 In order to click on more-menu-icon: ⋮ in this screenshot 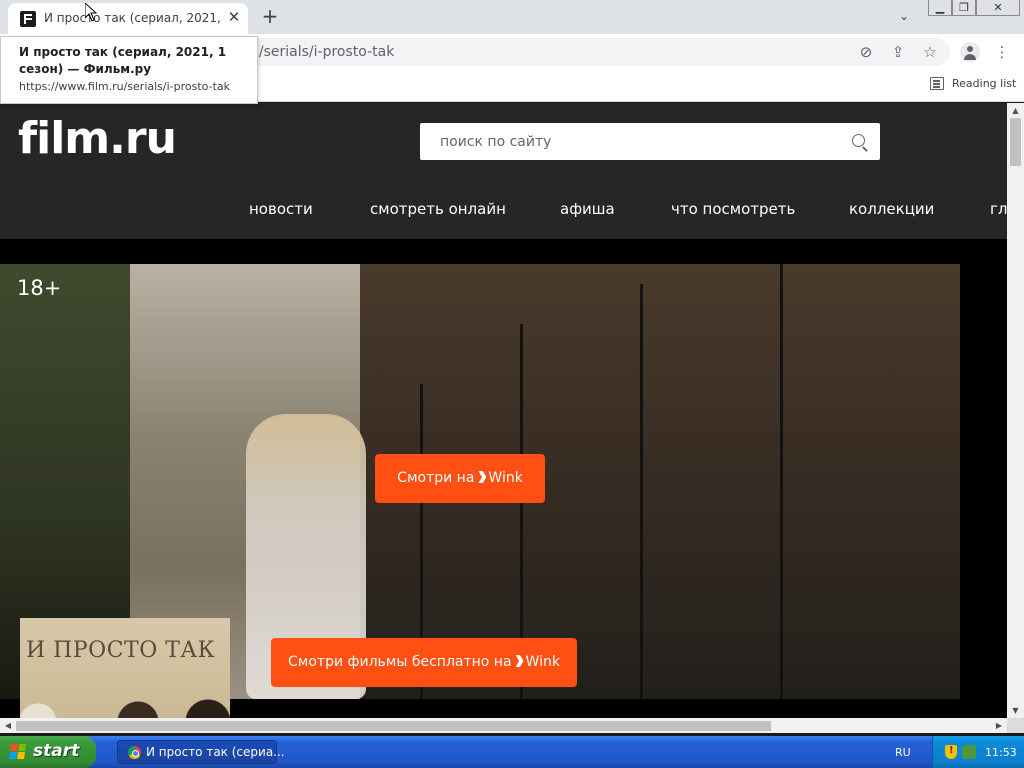, I will do `click(1002, 52)`.